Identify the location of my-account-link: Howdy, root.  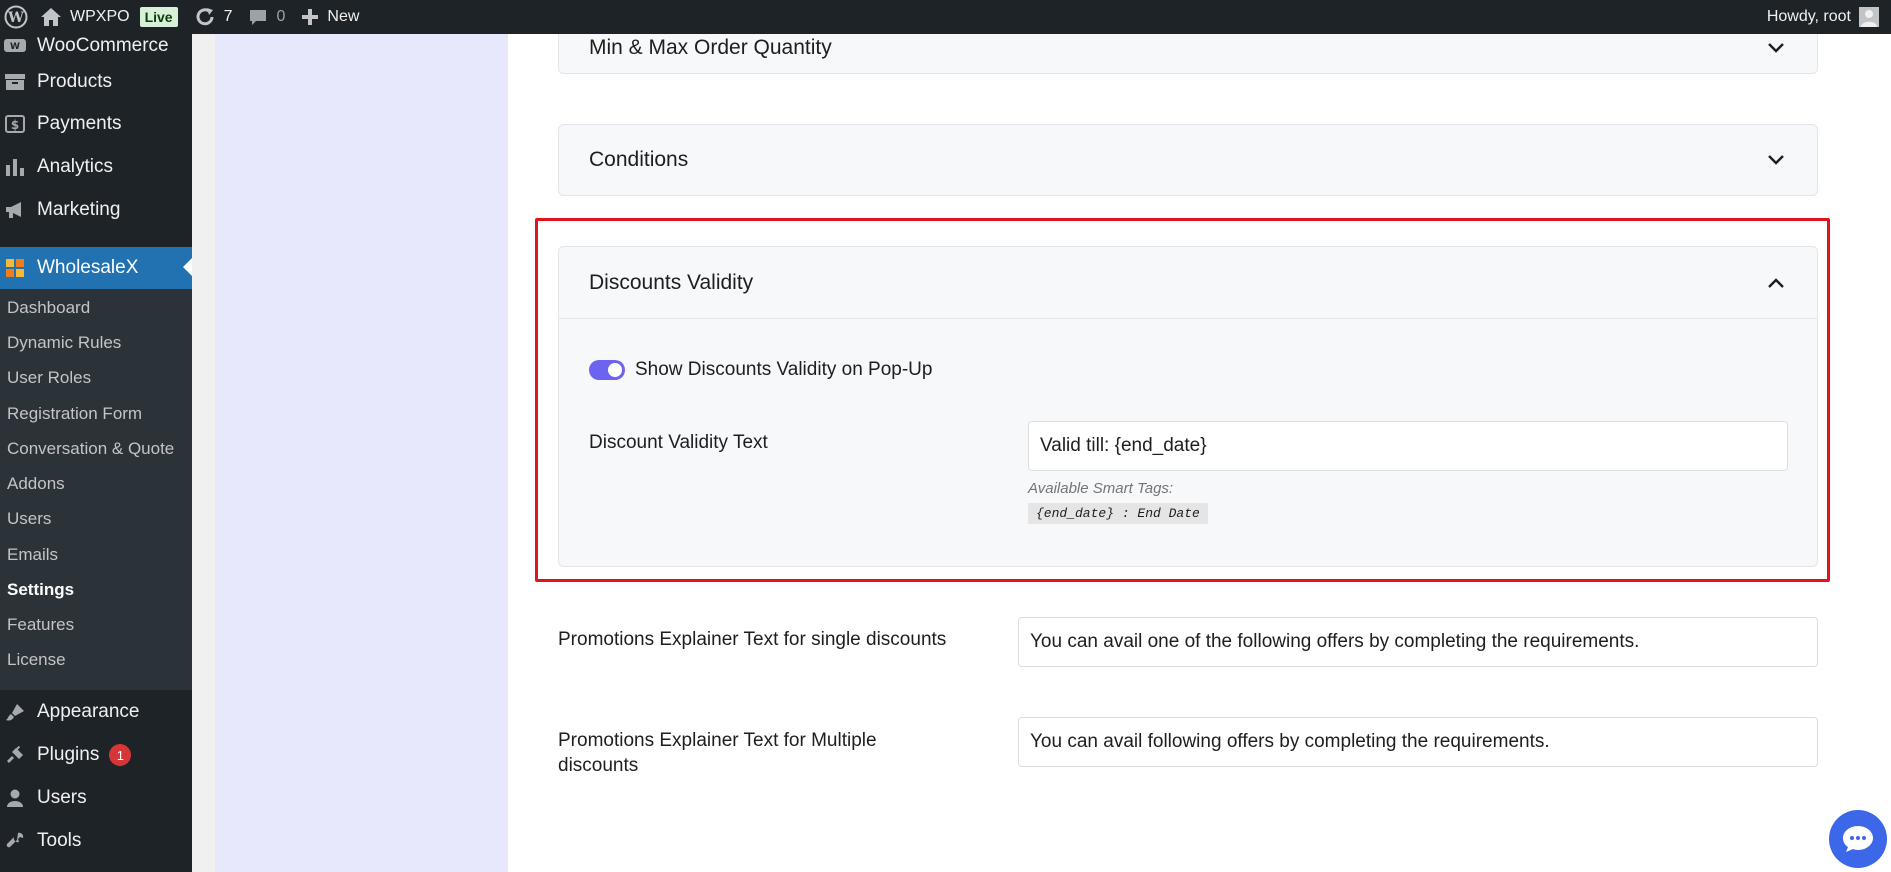
(1829, 17).